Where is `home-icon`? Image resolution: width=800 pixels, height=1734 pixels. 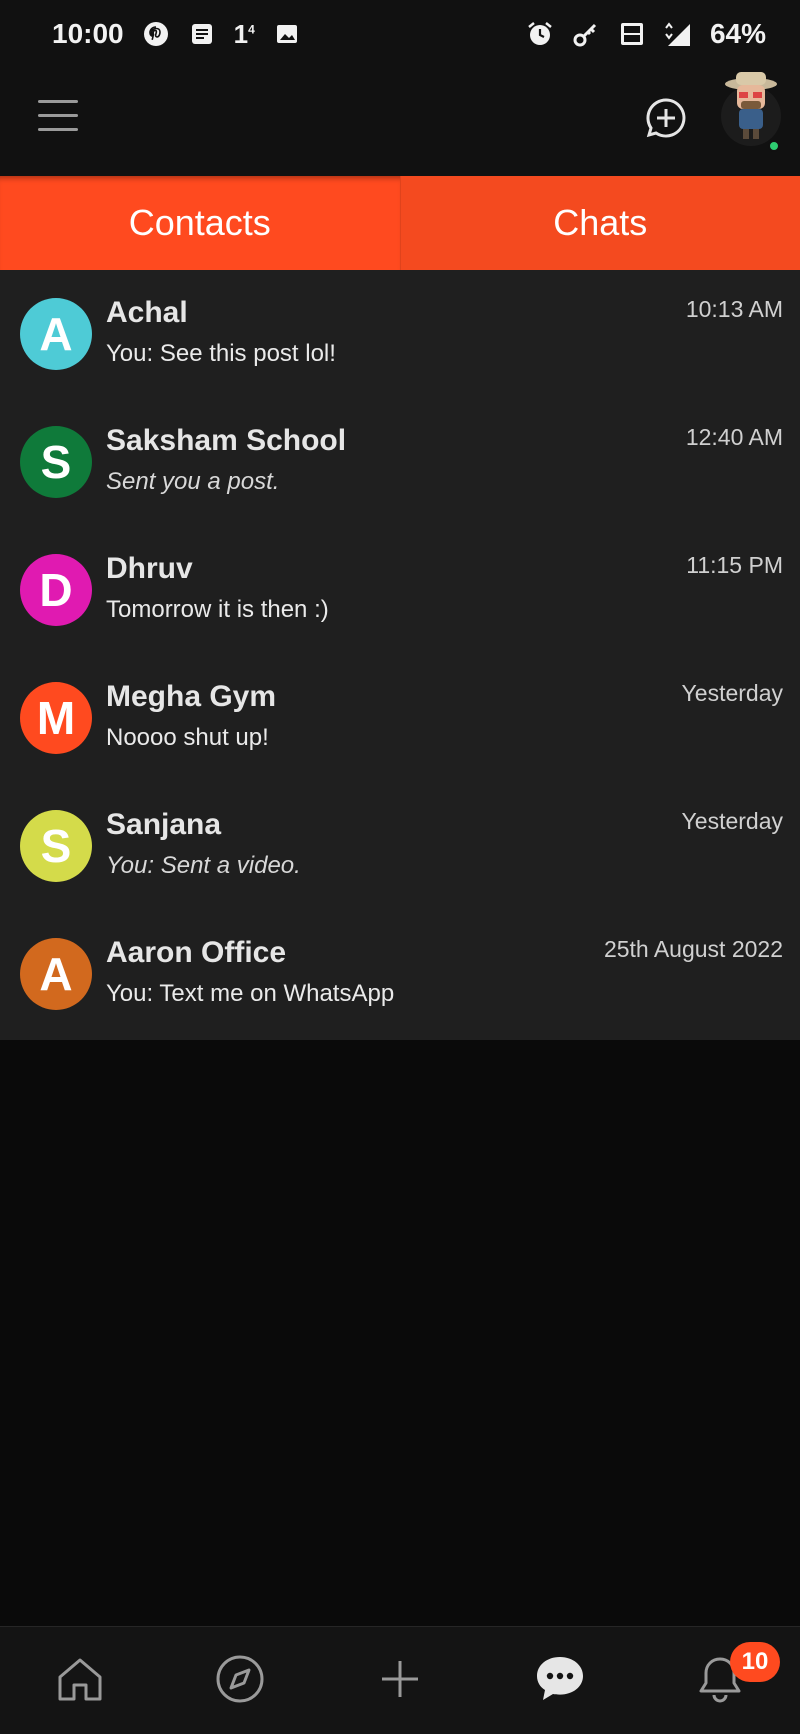 home-icon is located at coordinates (80, 1679).